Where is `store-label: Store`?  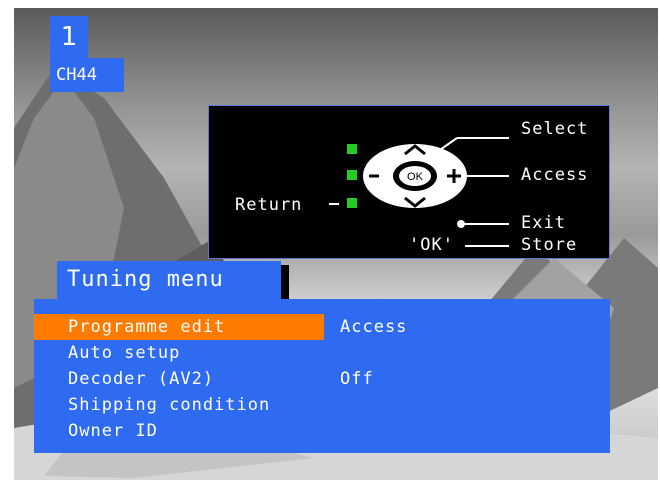 store-label: Store is located at coordinates (549, 245).